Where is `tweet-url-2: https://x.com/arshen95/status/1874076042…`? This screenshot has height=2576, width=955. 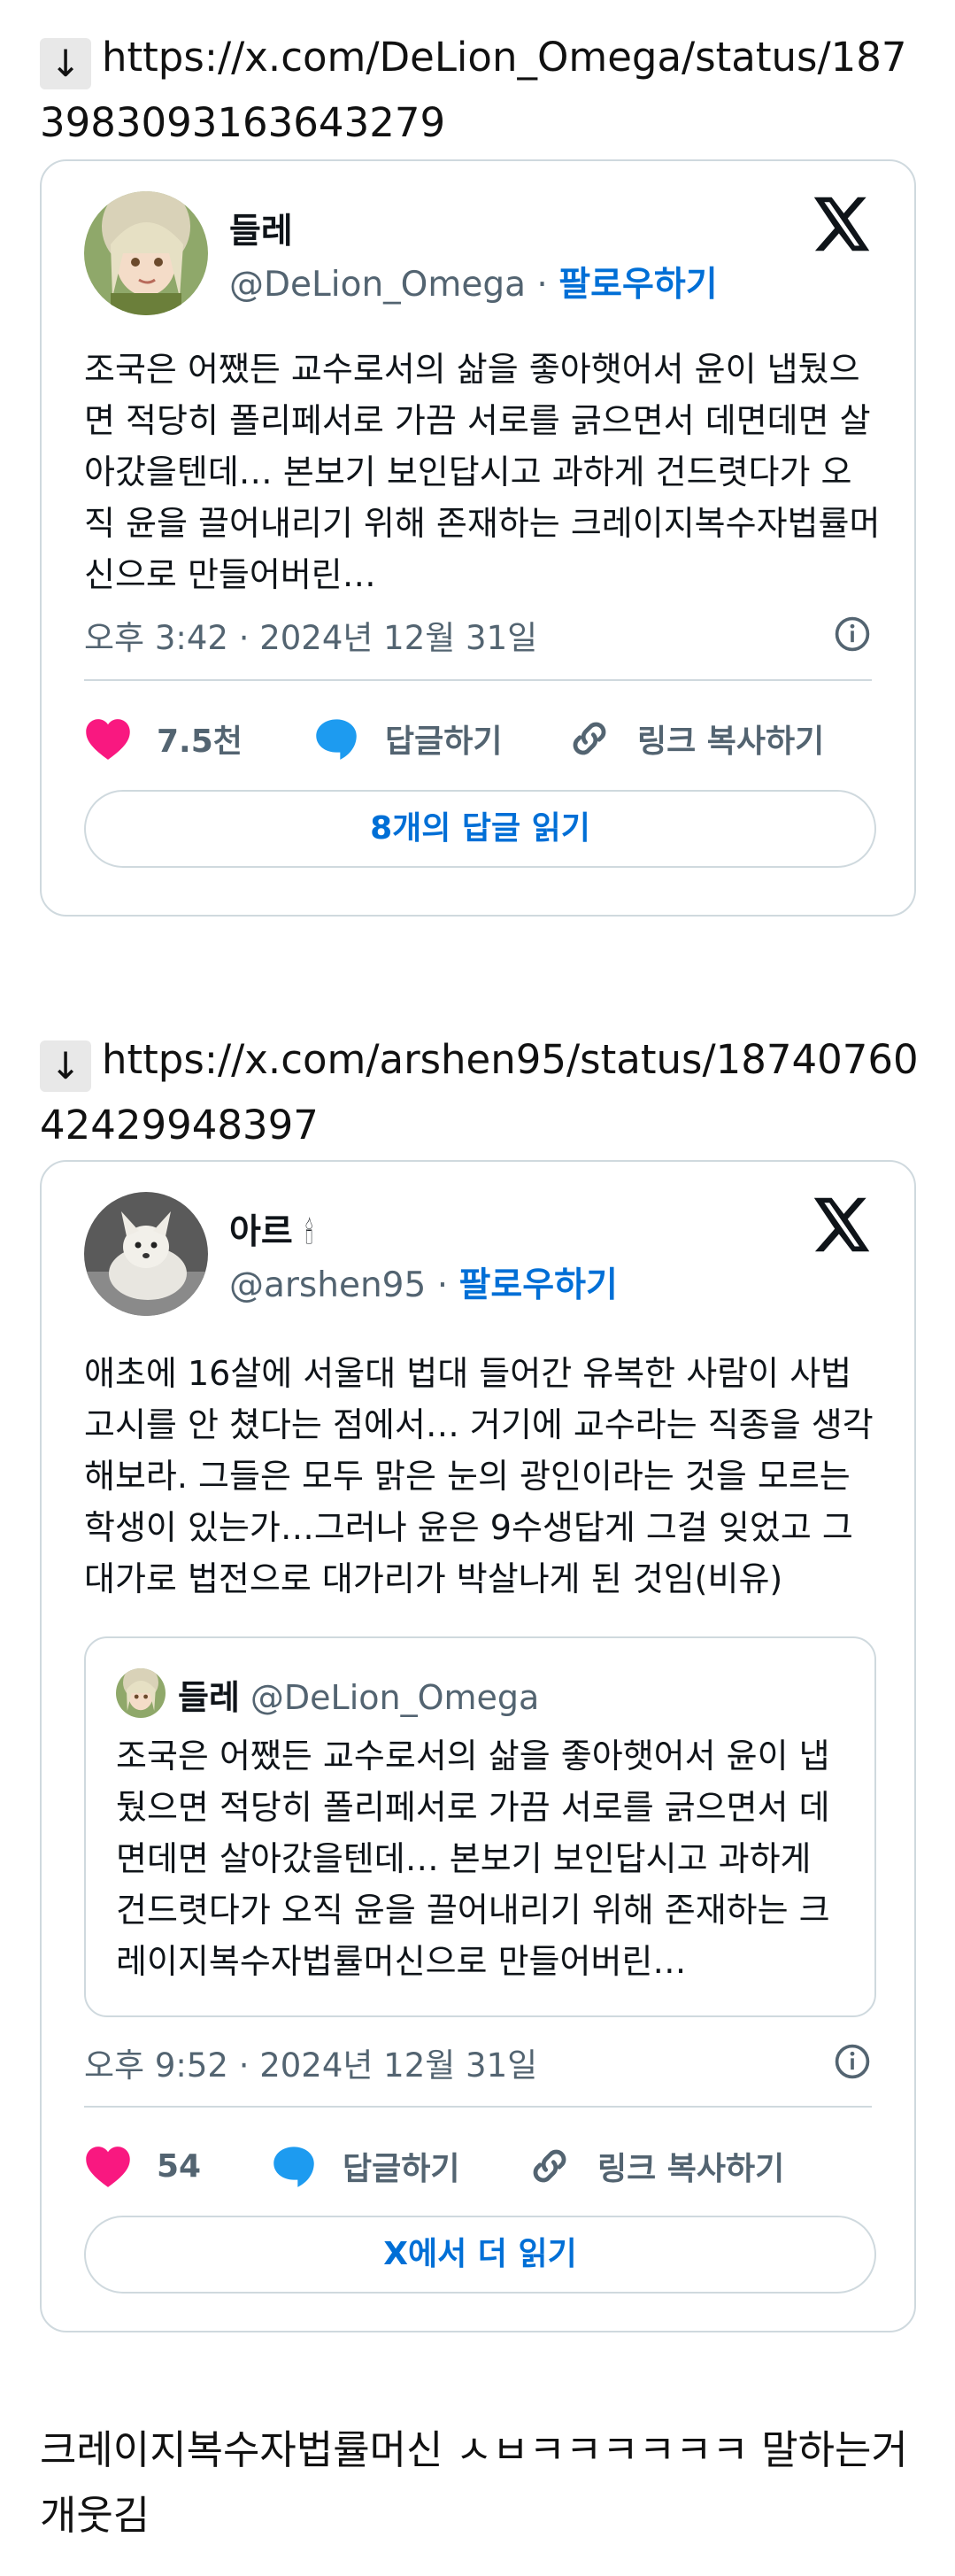
tweet-url-2: https://x.com/arshen95/status/1874076042… is located at coordinates (479, 1092).